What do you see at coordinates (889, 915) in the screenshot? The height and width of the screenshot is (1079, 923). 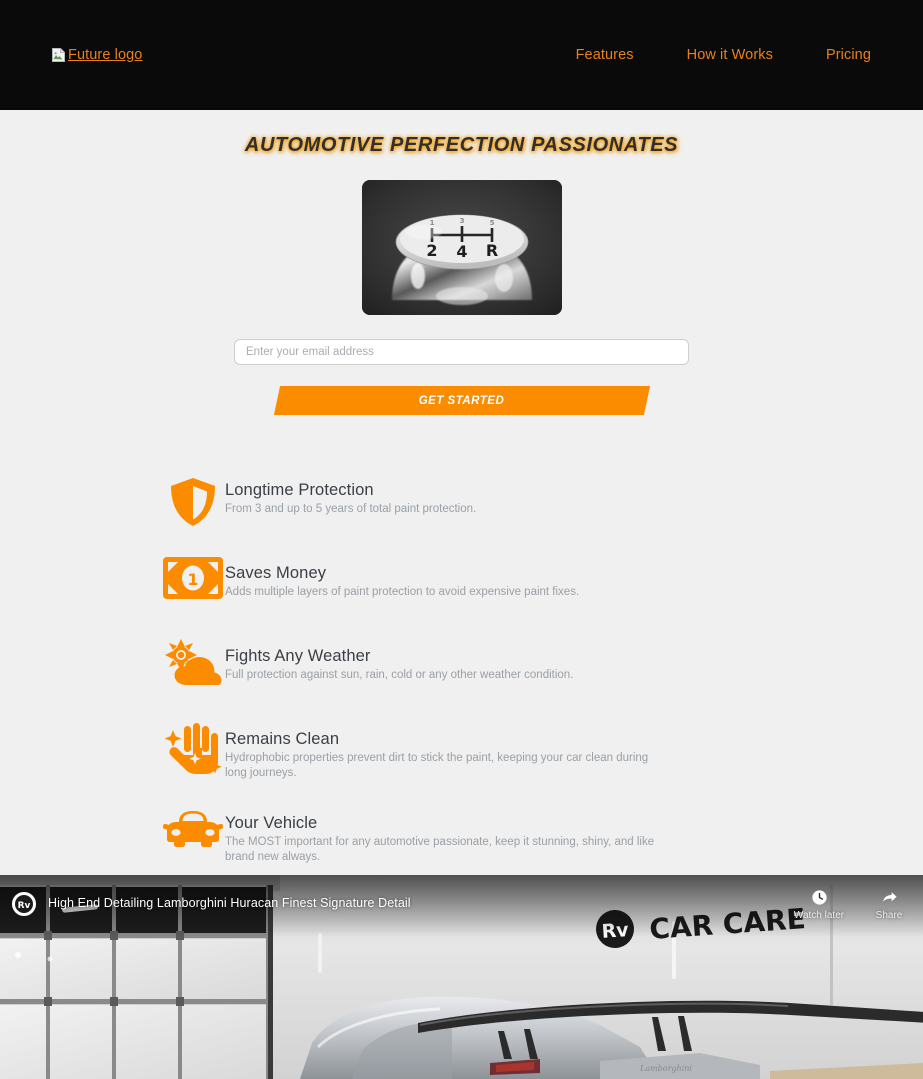 I see `share-label: Share` at bounding box center [889, 915].